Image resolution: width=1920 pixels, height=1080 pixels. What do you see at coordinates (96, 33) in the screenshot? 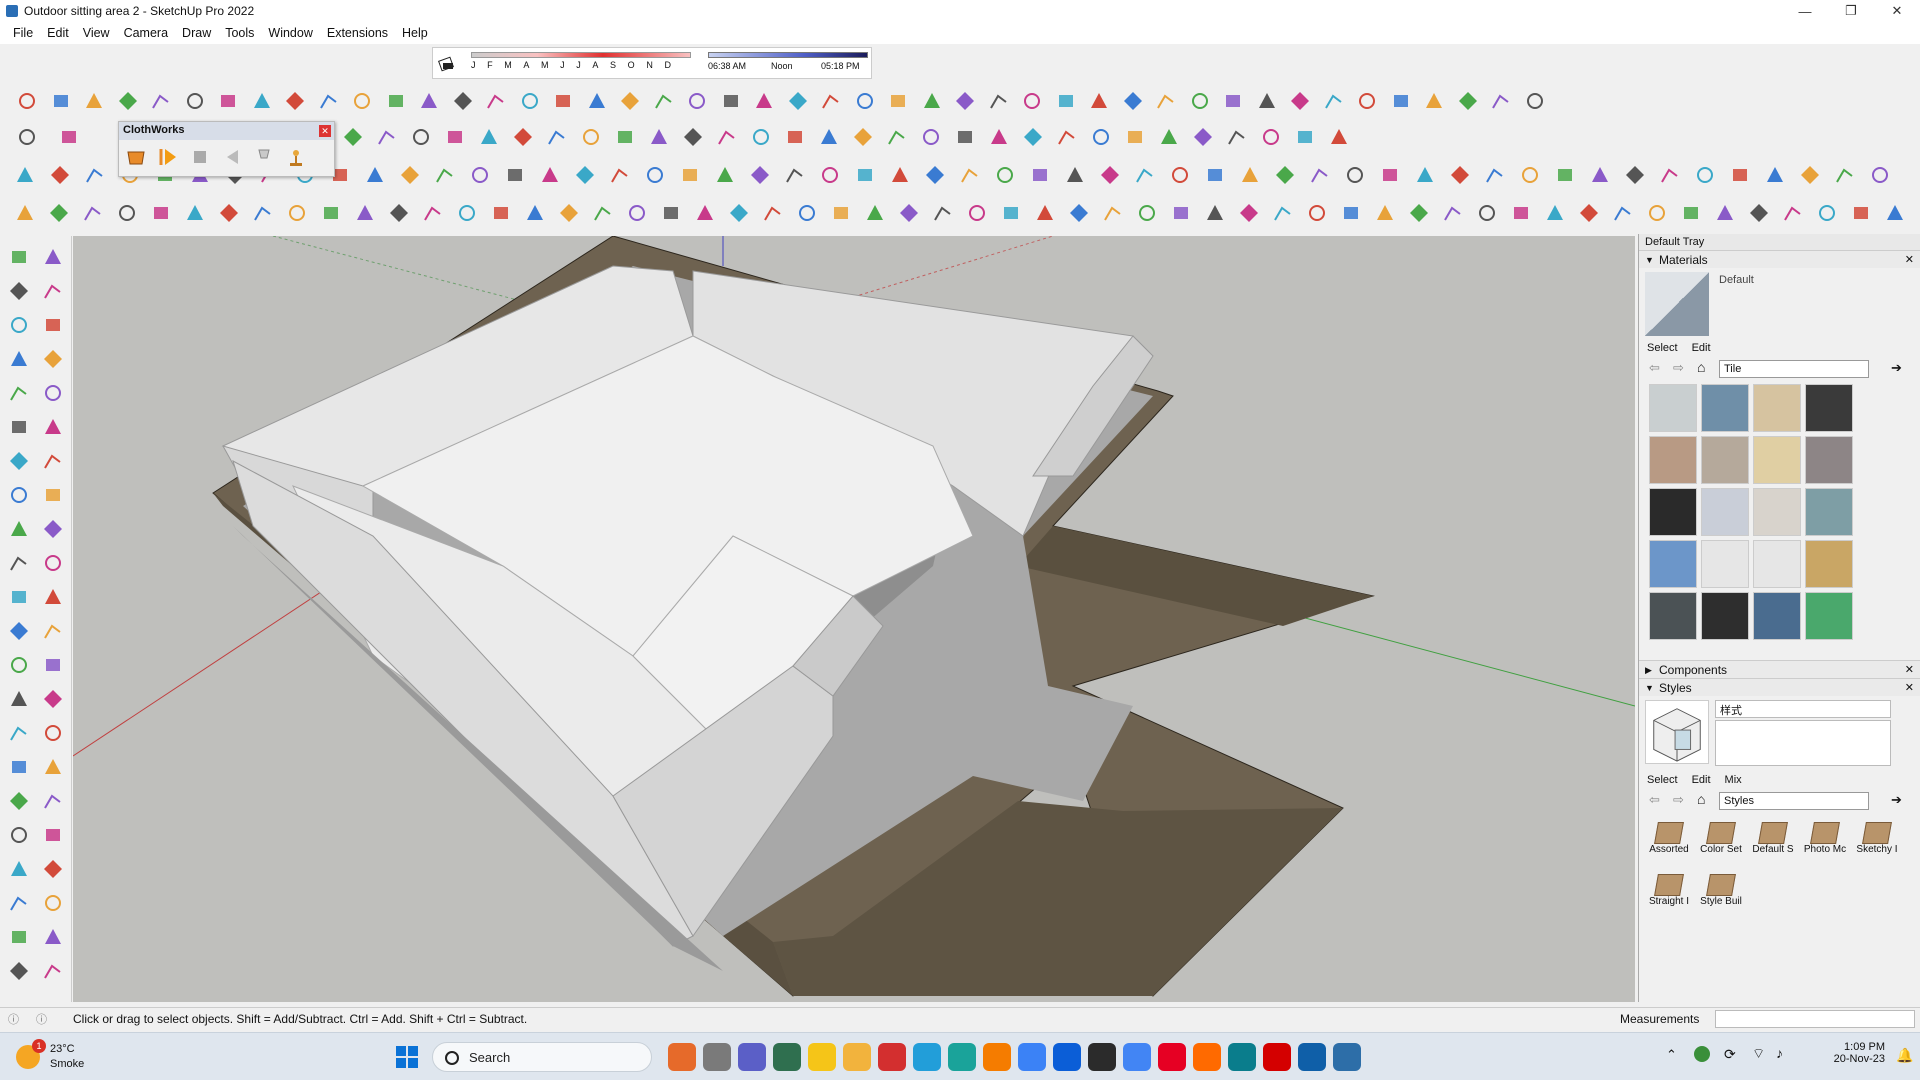
I see `menu-view: View` at bounding box center [96, 33].